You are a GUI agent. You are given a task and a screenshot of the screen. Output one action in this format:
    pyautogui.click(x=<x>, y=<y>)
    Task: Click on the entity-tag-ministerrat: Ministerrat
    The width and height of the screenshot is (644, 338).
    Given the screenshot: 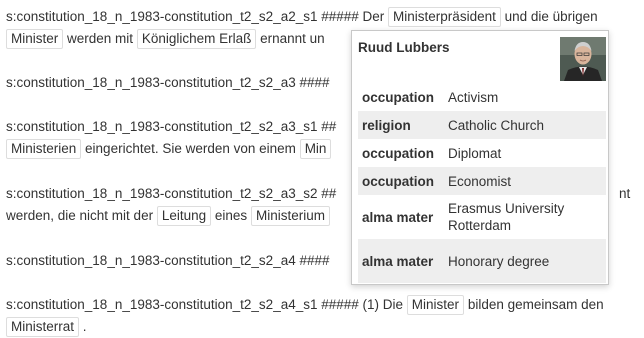 What is the action you would take?
    pyautogui.click(x=43, y=327)
    